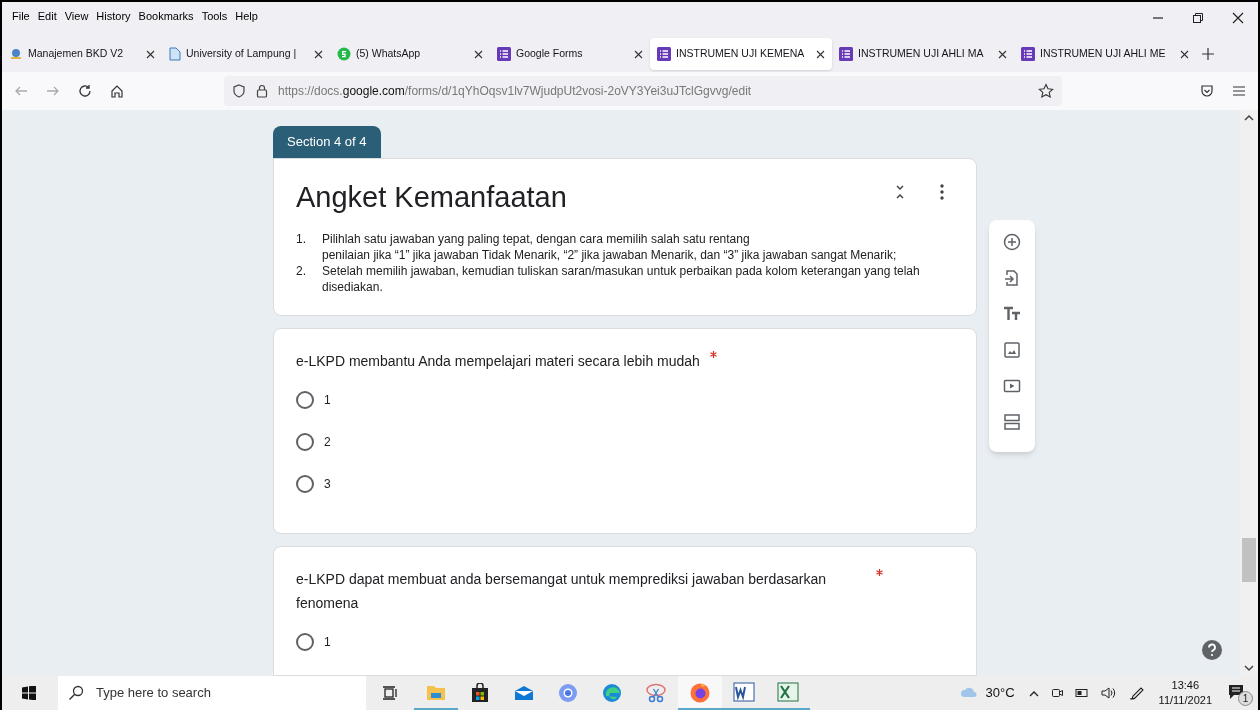 The width and height of the screenshot is (1260, 710). What do you see at coordinates (1208, 54) in the screenshot?
I see `new-tab-icon` at bounding box center [1208, 54].